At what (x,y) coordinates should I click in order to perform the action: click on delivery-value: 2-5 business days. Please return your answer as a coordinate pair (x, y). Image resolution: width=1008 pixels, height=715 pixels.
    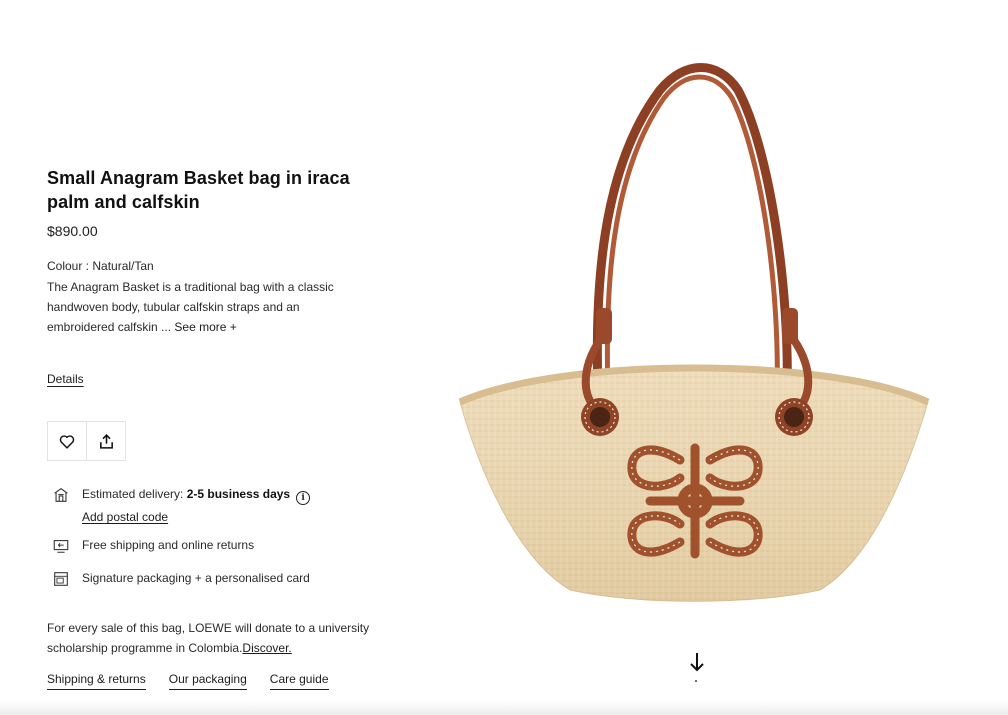
    Looking at the image, I should click on (238, 494).